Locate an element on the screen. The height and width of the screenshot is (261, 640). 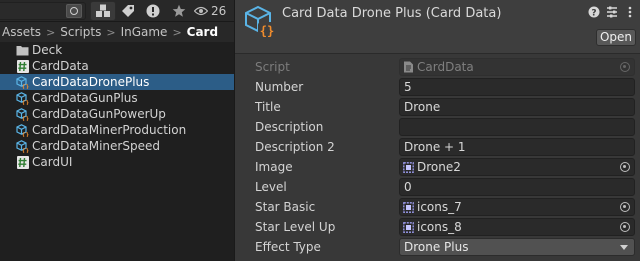
property-row: Star Level Up icons_8 is located at coordinates (437, 227).